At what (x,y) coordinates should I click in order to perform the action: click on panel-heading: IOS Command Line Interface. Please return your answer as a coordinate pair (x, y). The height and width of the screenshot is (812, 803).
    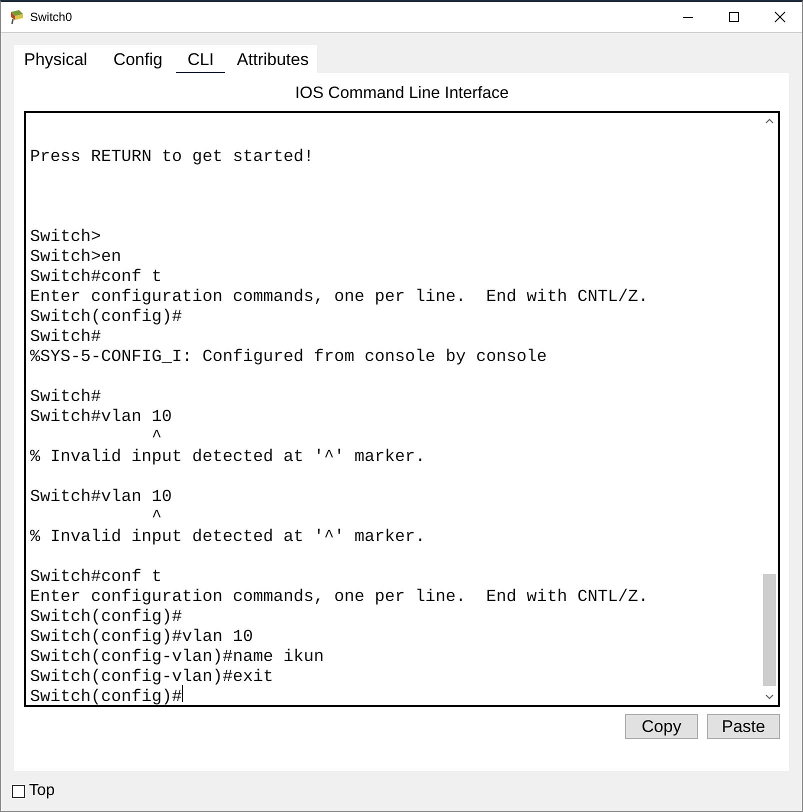
    Looking at the image, I should click on (402, 93).